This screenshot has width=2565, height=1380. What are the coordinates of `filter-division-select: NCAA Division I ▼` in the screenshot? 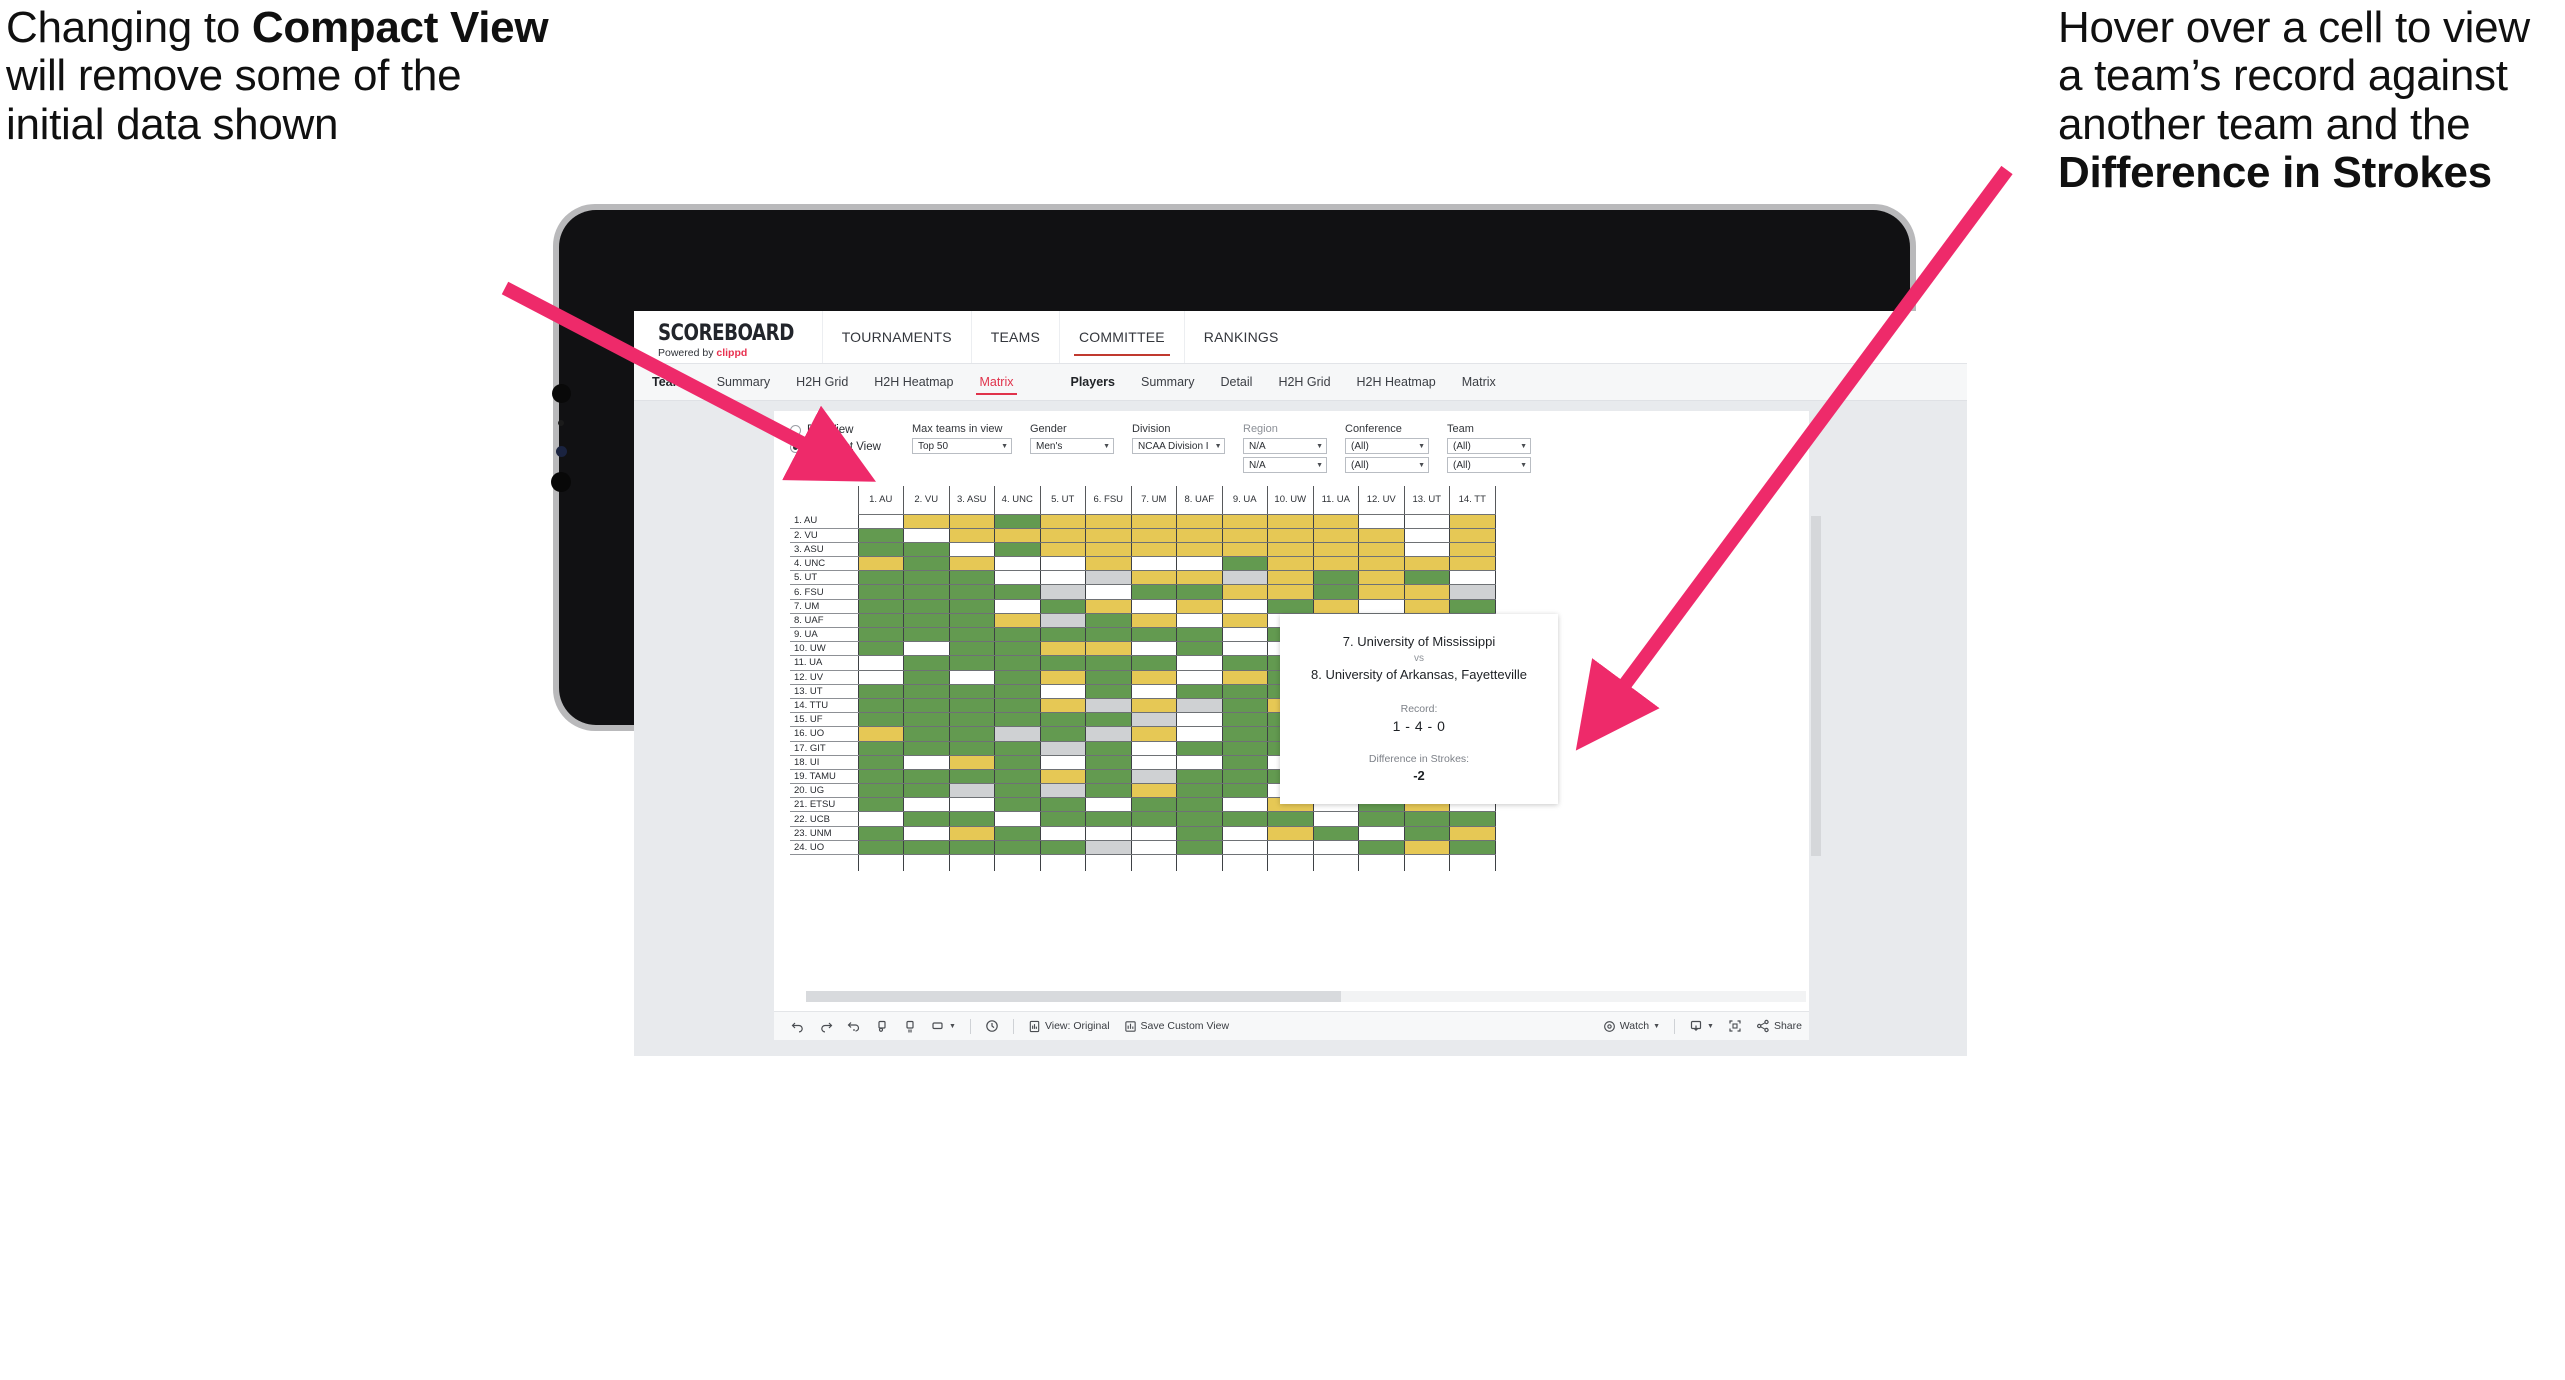 It's located at (1178, 446).